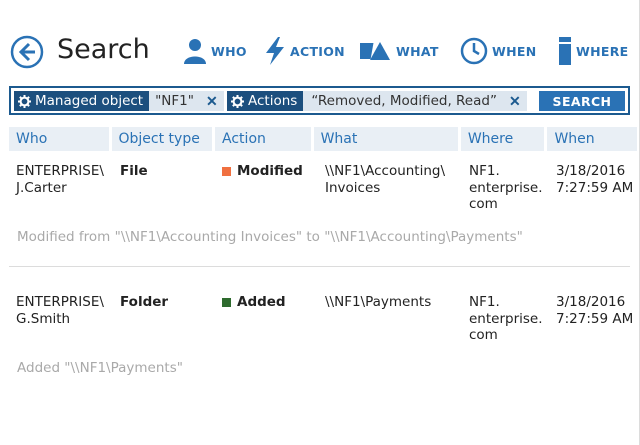 Image resolution: width=640 pixels, height=445 pixels. I want to click on column-header-what: What, so click(385, 139).